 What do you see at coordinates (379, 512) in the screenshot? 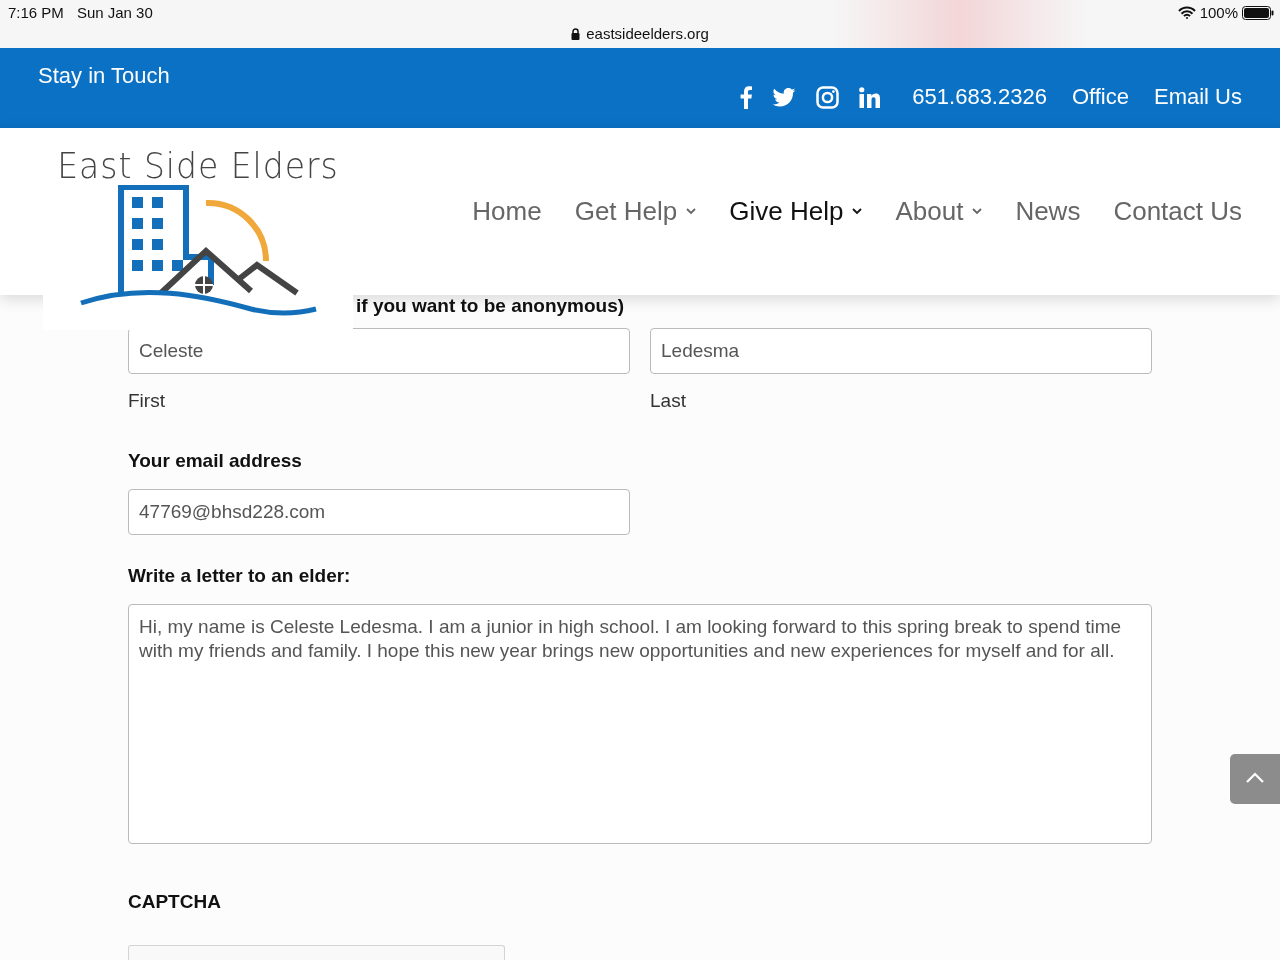
I see `email-field: 47769@bhsd228.com` at bounding box center [379, 512].